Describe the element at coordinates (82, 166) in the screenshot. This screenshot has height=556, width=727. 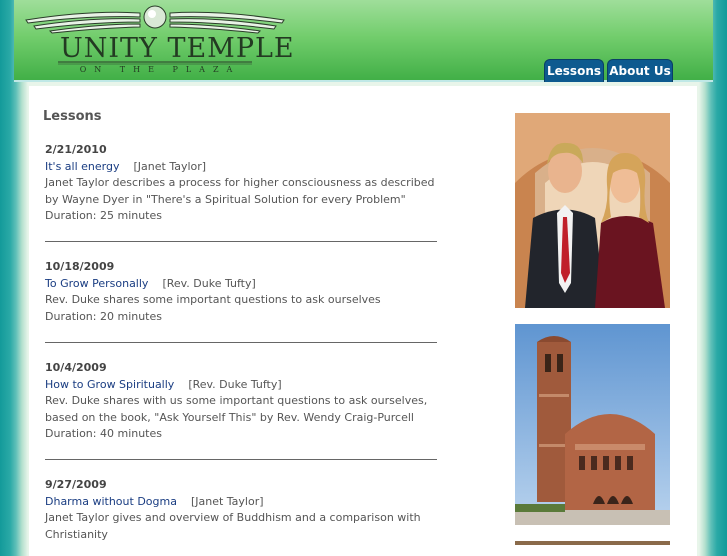
I see `lesson-title-link: It's all energy` at that location.